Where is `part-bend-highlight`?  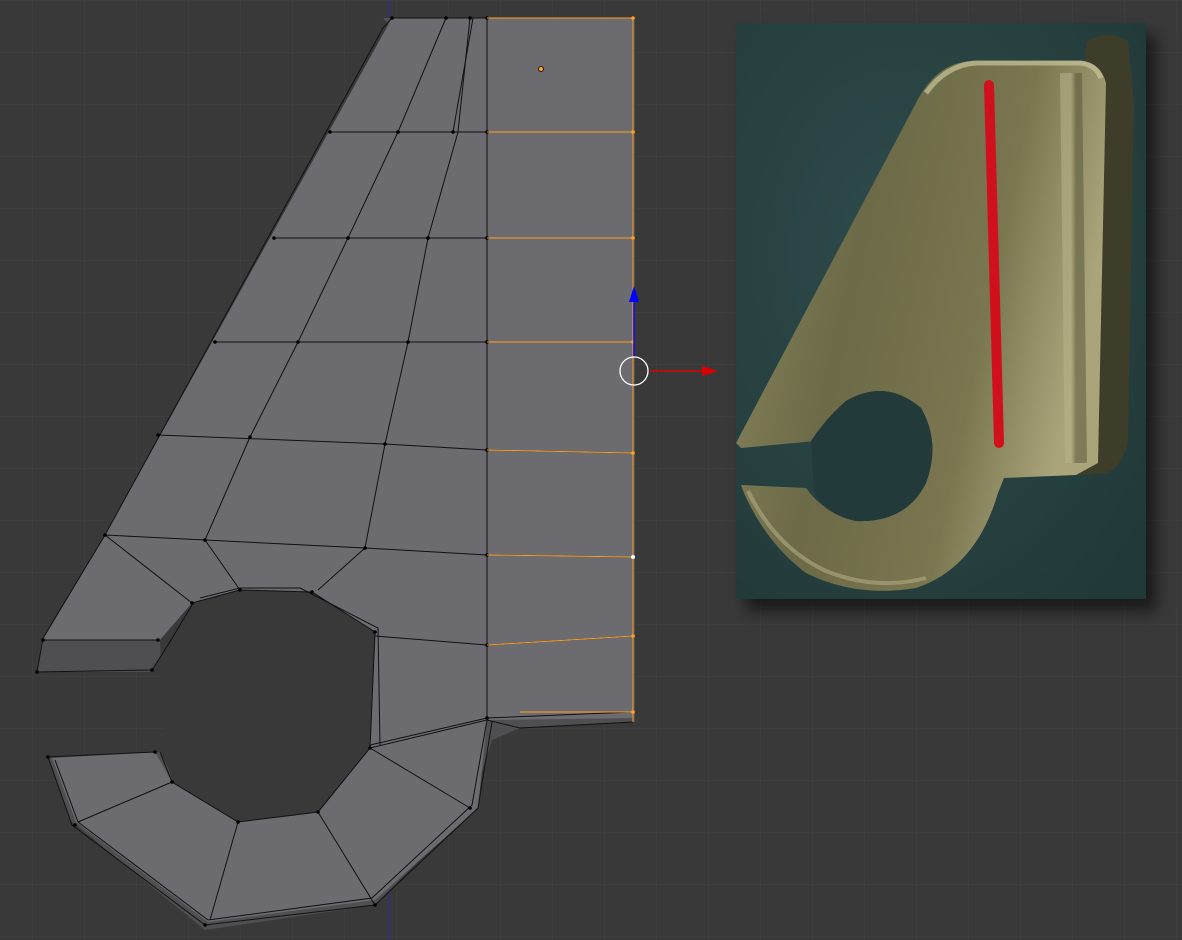 part-bend-highlight is located at coordinates (1073, 268).